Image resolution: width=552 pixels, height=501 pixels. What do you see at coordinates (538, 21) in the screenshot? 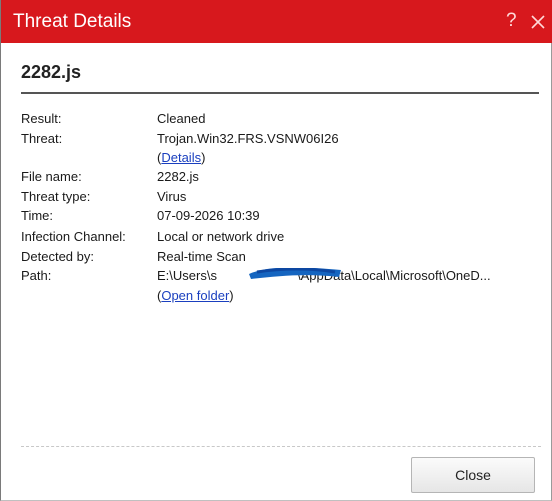
I see `close-icon` at bounding box center [538, 21].